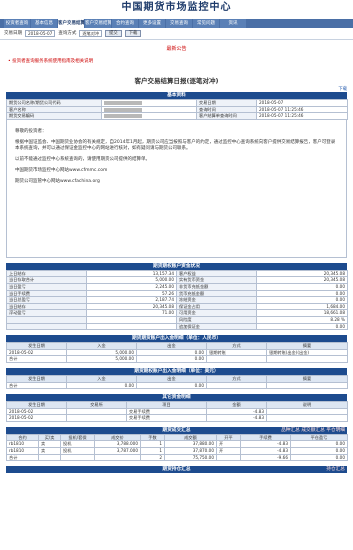  What do you see at coordinates (31, 131) in the screenshot?
I see `letter-greeting: 尊敬的投资者：` at bounding box center [31, 131].